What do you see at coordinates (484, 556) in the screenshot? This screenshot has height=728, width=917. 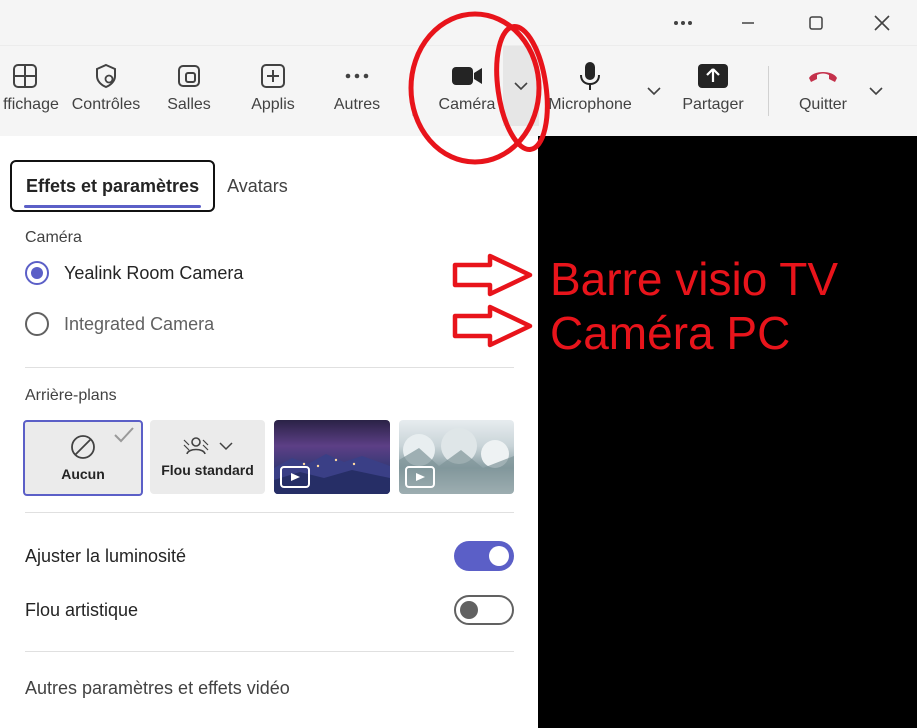 I see `brightness-toggle` at bounding box center [484, 556].